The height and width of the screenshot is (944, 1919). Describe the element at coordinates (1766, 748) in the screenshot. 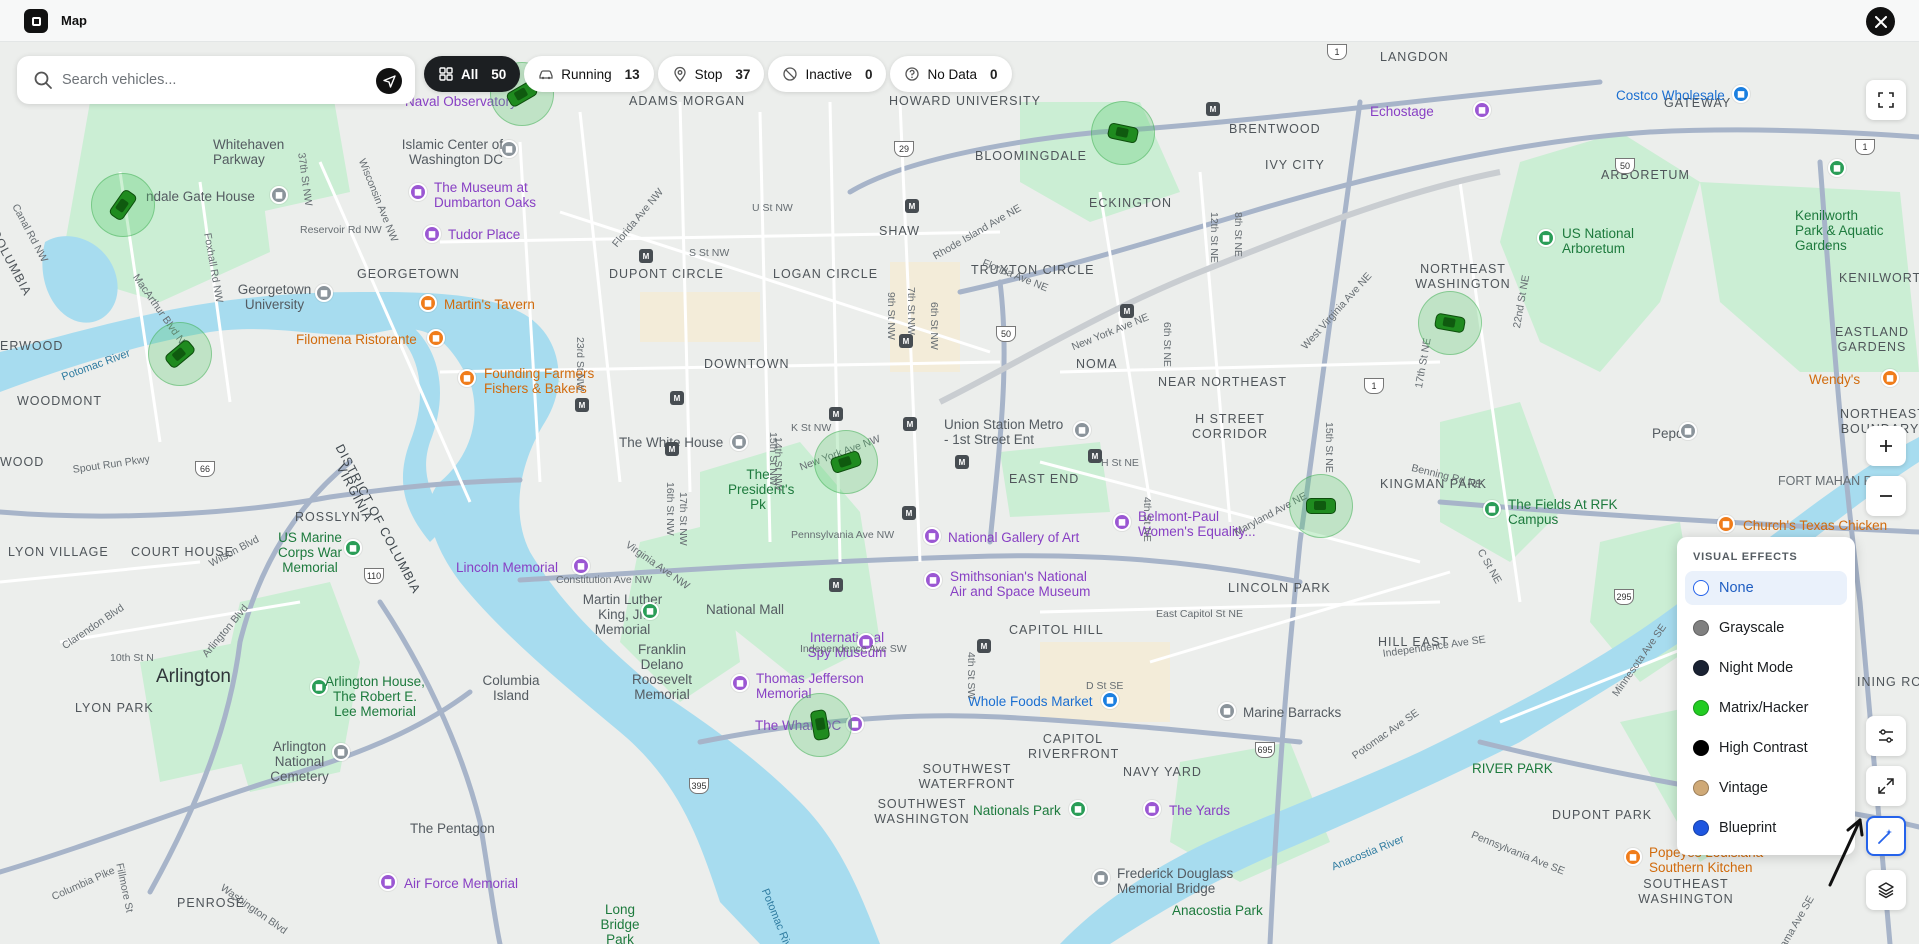

I see `effect-option-high-contrast: High Contrast` at that location.